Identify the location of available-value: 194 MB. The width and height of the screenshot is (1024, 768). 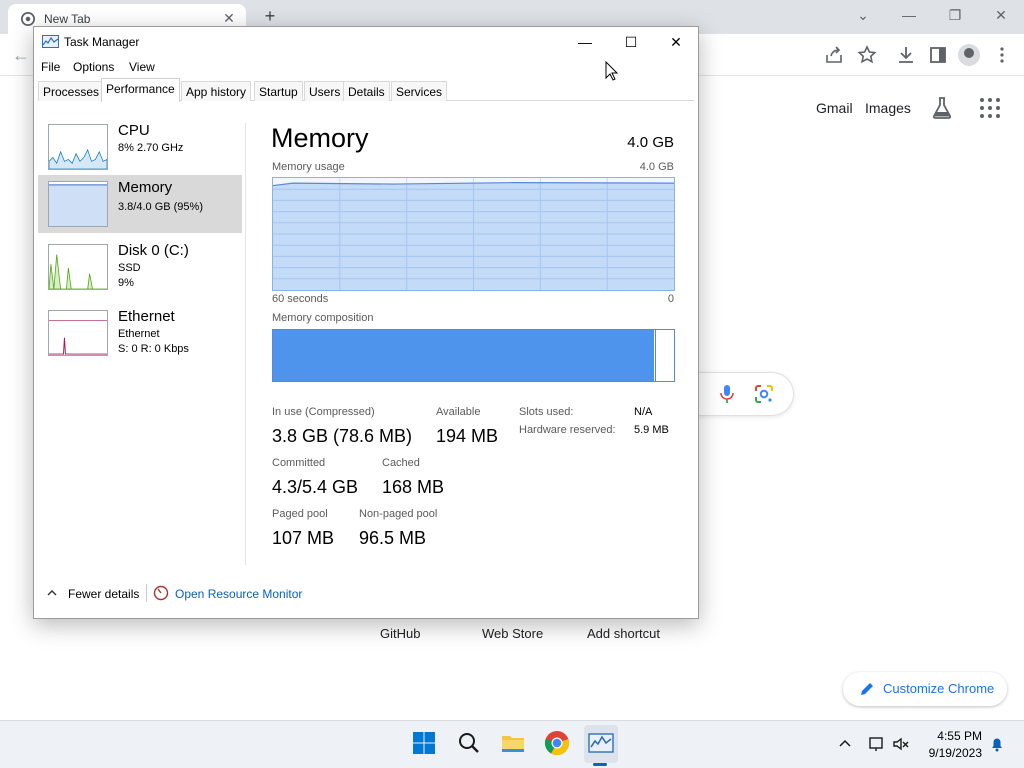
(467, 436).